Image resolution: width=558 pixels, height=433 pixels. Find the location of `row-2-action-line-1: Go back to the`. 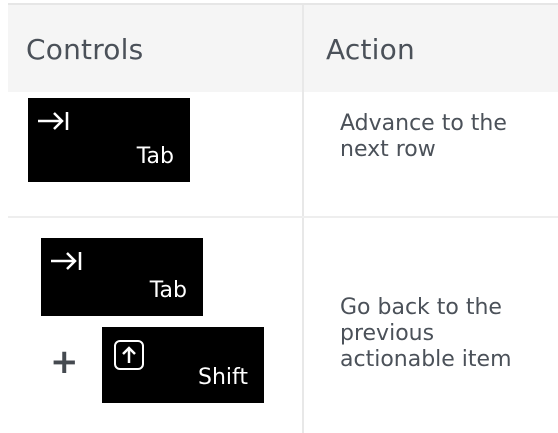

row-2-action-line-1: Go back to the is located at coordinates (421, 307).